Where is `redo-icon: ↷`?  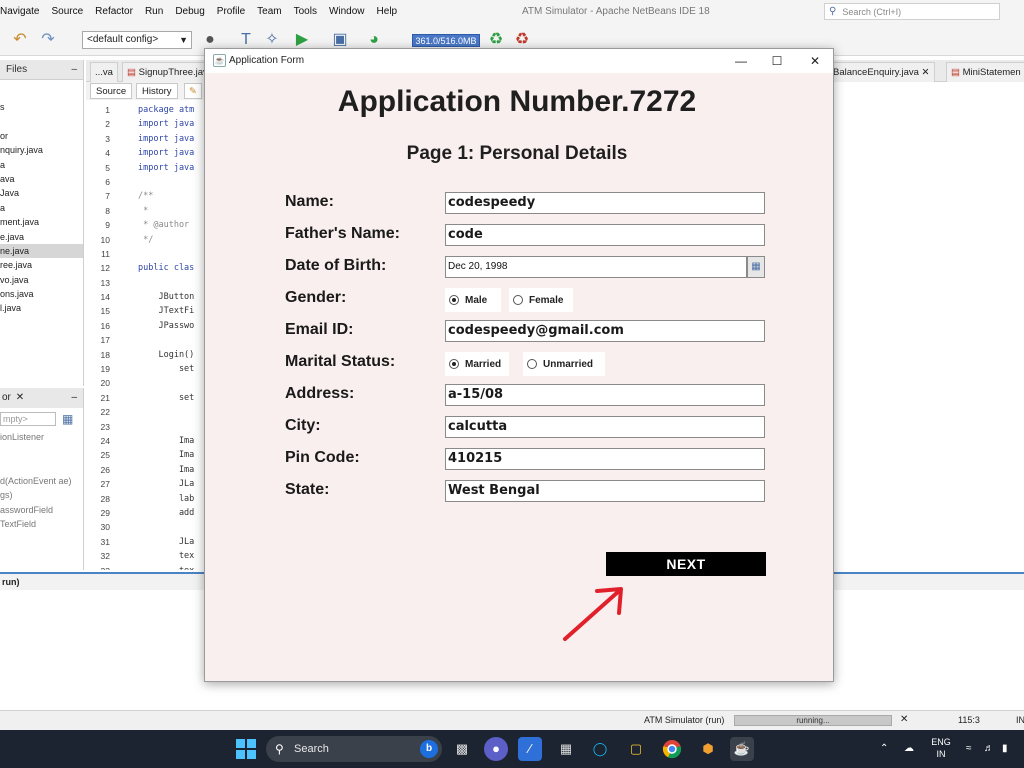 redo-icon: ↷ is located at coordinates (48, 40).